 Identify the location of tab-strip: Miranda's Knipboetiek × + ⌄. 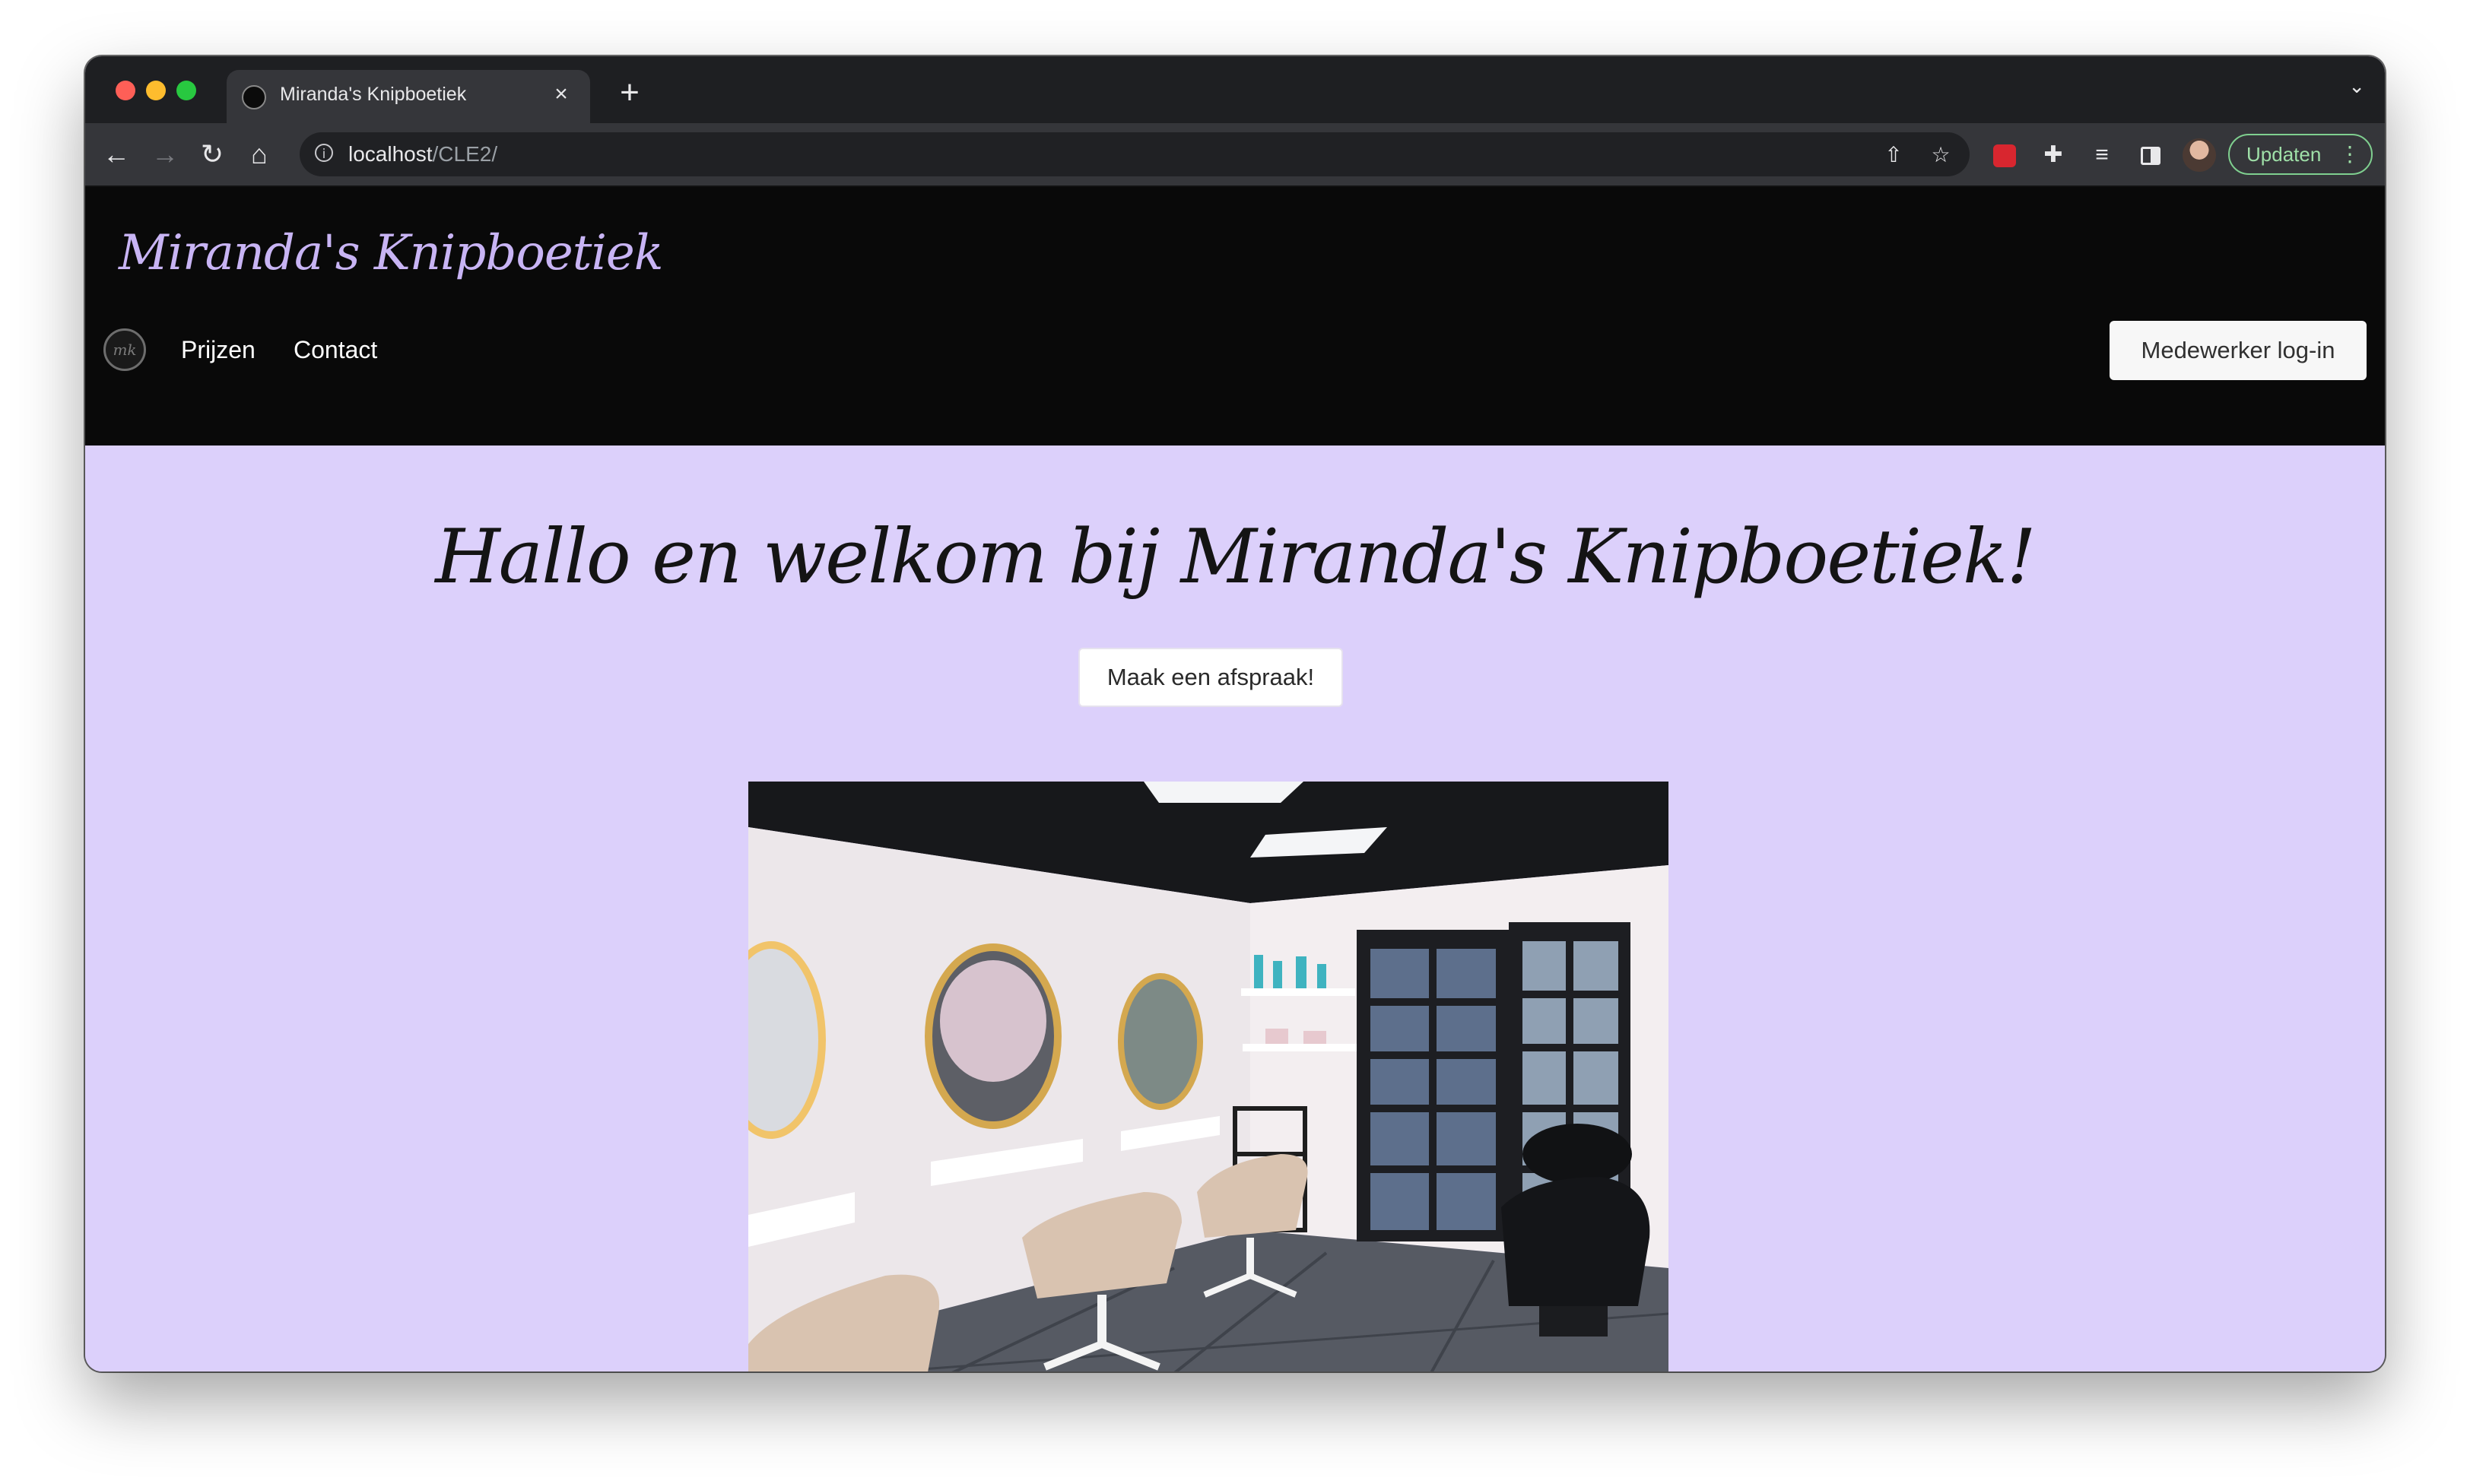
(1235, 89).